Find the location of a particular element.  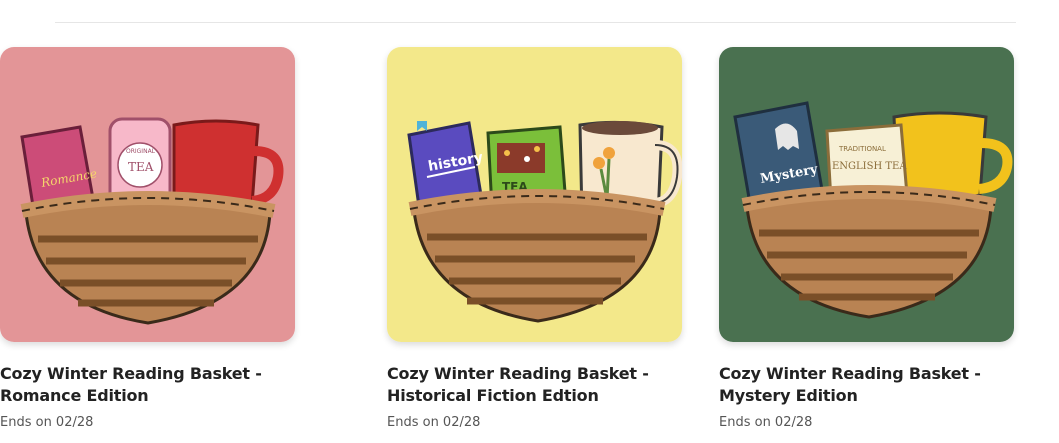

svg-text: ENGLISH TEA is located at coordinates (869, 166).